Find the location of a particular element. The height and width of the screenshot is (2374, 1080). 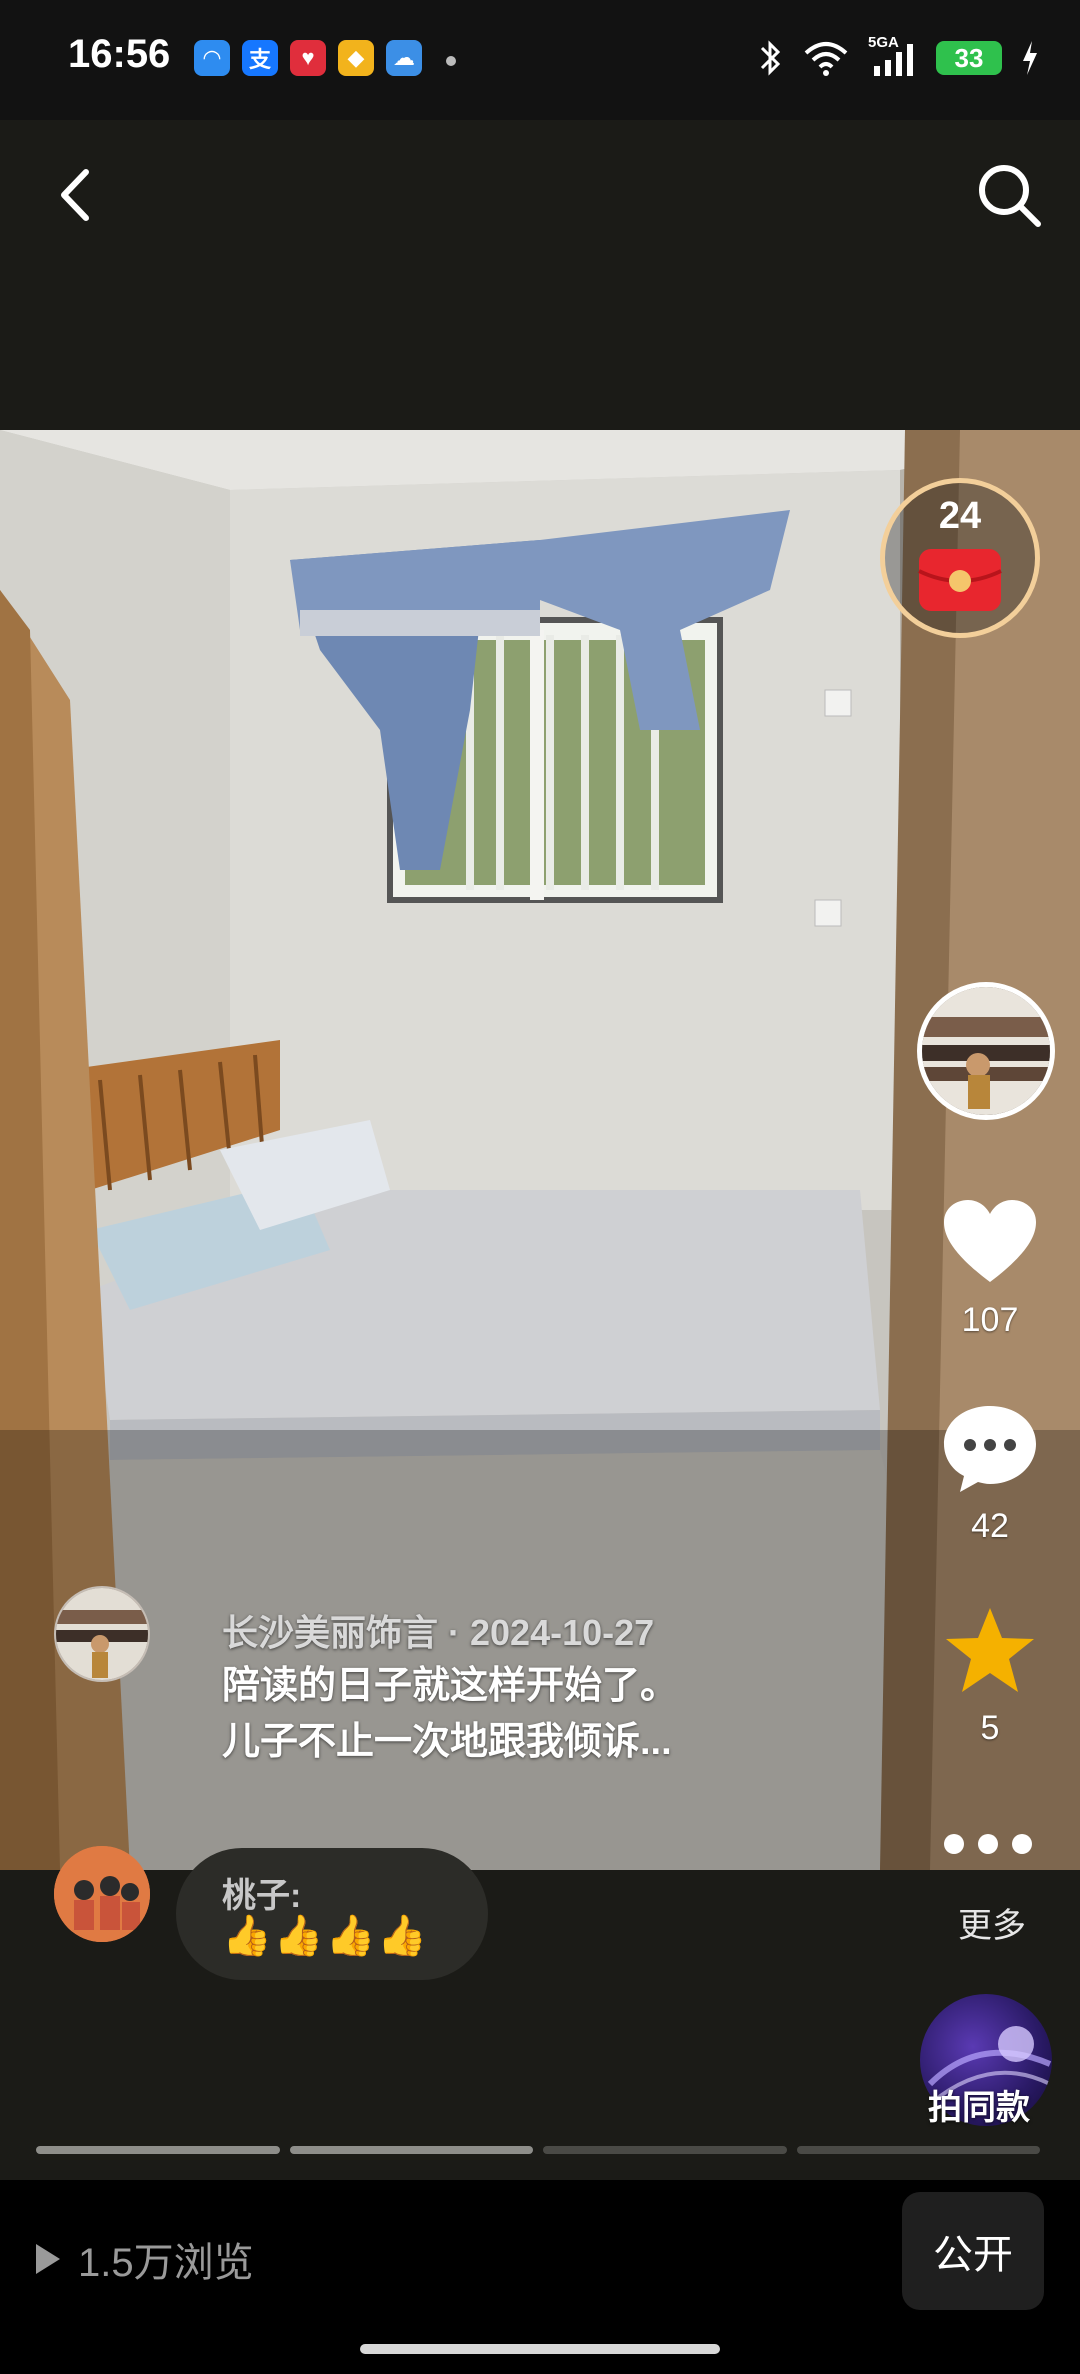

status-app-icons: ◠ 支 ♥ ◆ ☁ is located at coordinates (308, 58).